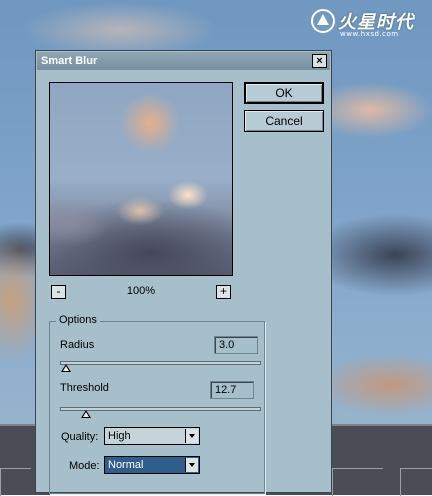 Image resolution: width=432 pixels, height=496 pixels. What do you see at coordinates (77, 345) in the screenshot?
I see `radius-label: Radius` at bounding box center [77, 345].